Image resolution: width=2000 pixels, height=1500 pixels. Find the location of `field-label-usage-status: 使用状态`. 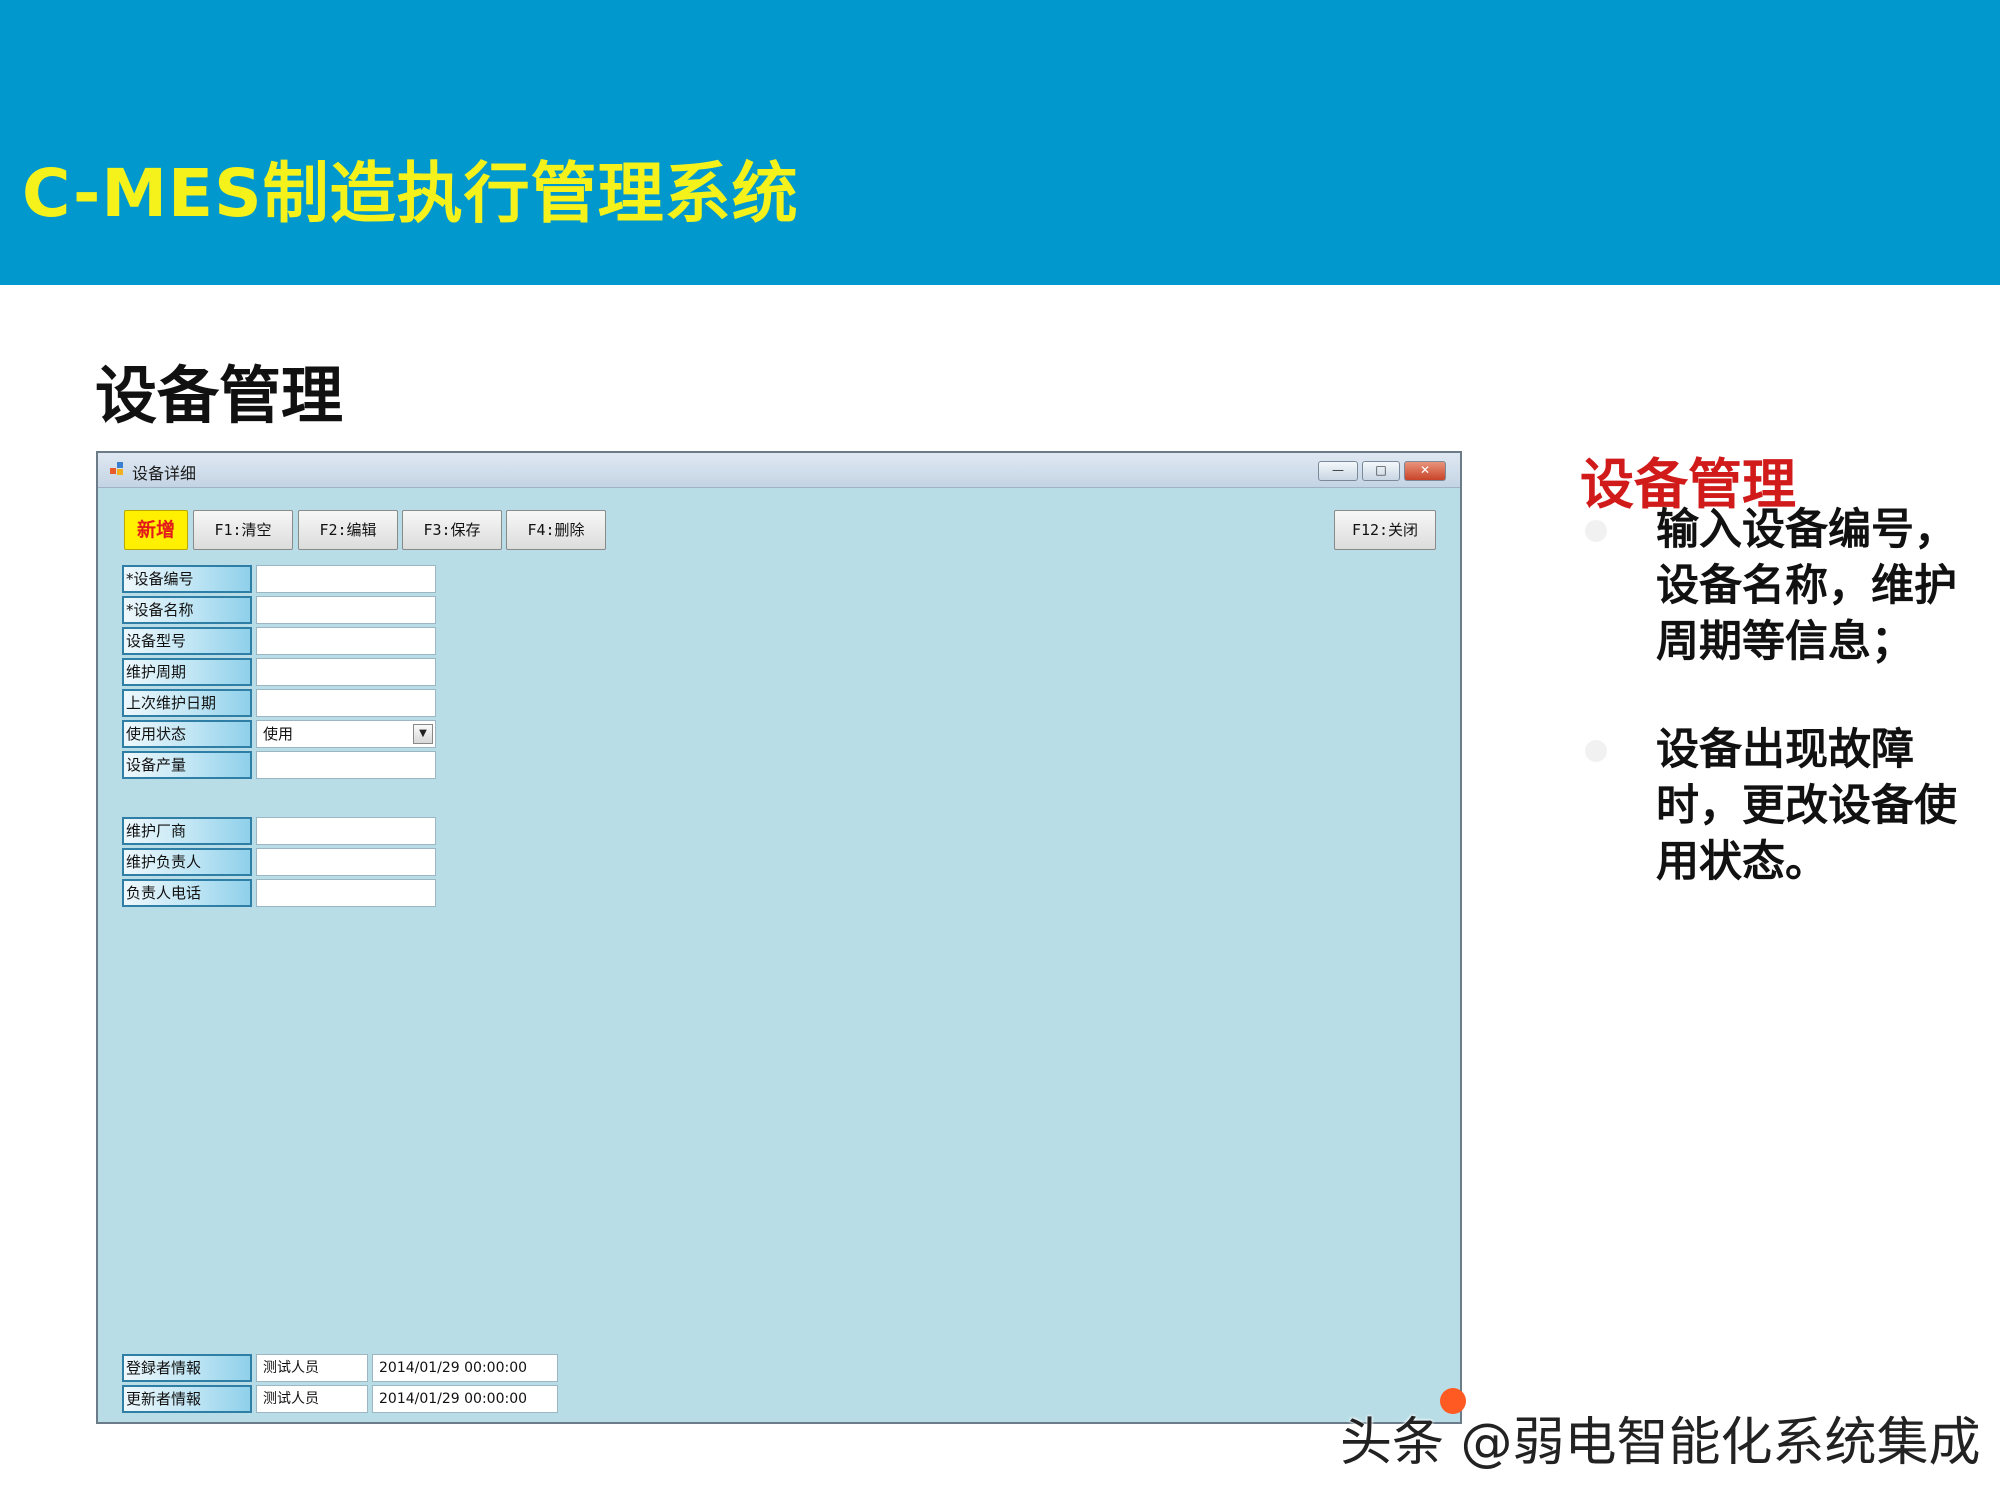

field-label-usage-status: 使用状态 is located at coordinates (187, 734).